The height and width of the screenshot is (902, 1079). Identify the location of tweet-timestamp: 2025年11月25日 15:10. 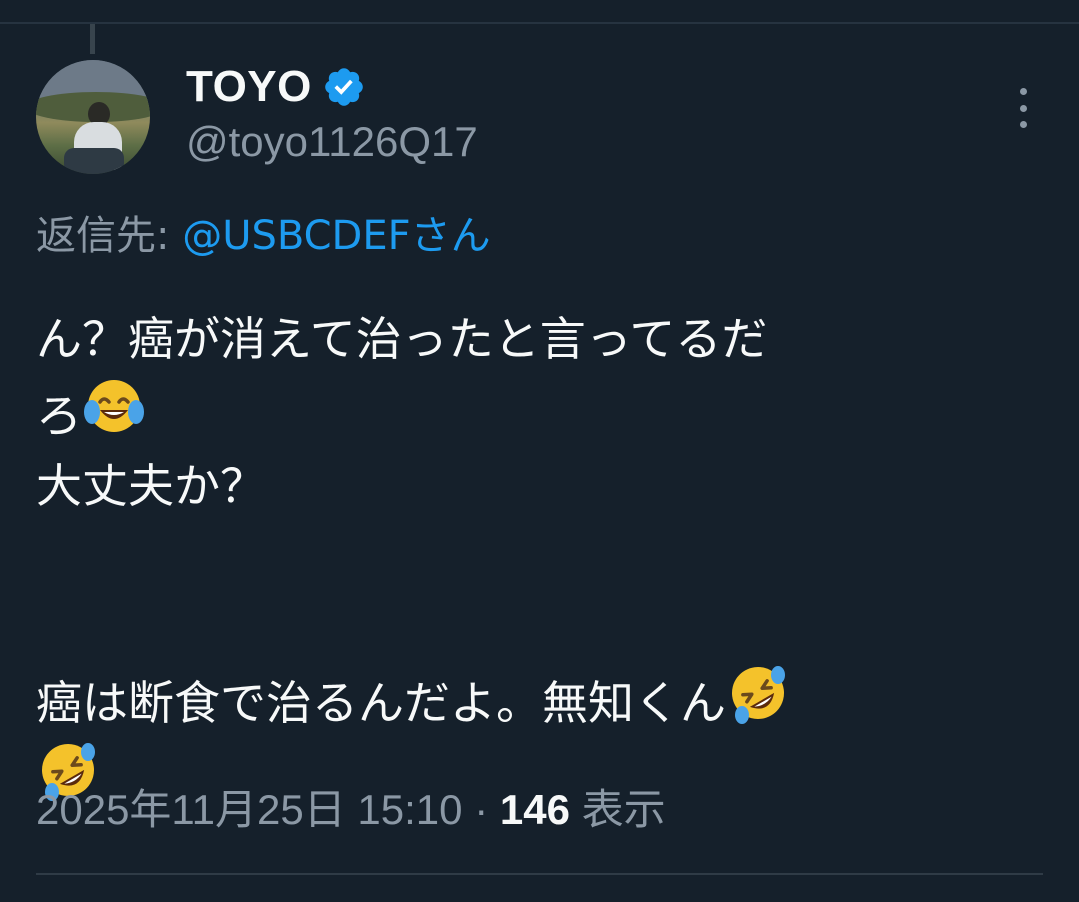
(249, 809).